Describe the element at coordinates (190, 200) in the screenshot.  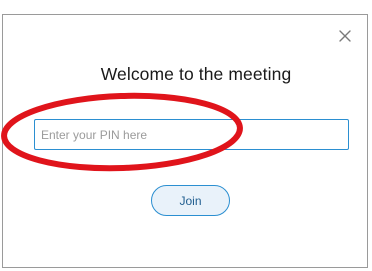
I see `join-button: Join` at that location.